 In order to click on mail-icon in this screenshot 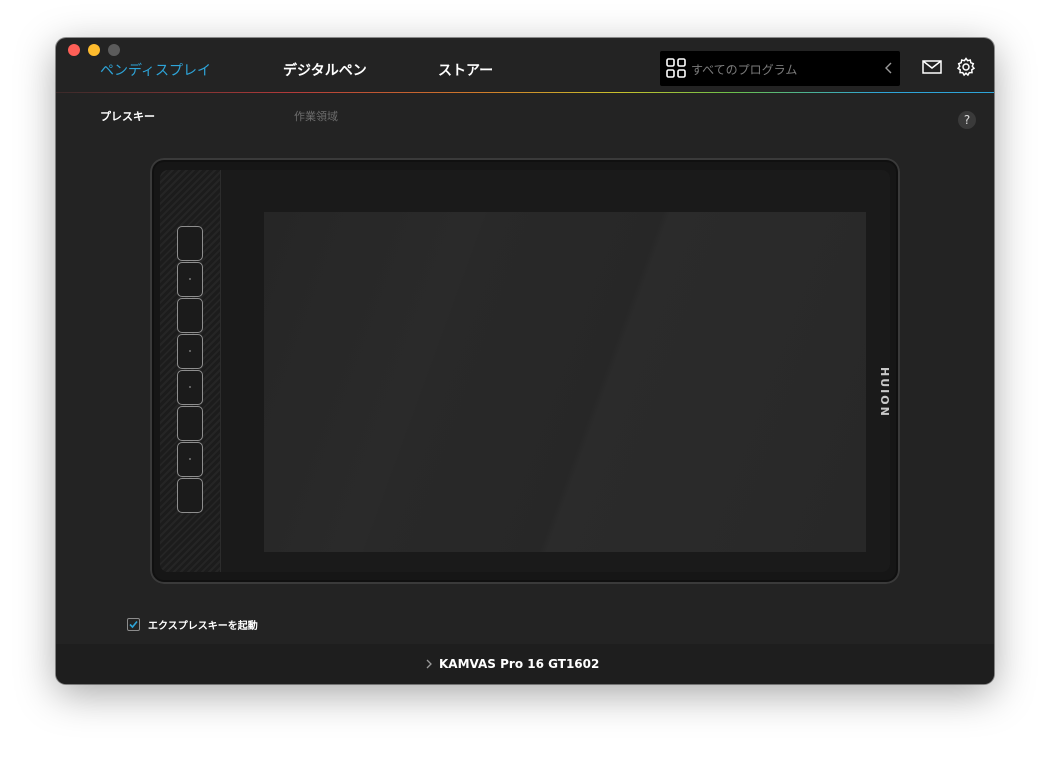, I will do `click(932, 67)`.